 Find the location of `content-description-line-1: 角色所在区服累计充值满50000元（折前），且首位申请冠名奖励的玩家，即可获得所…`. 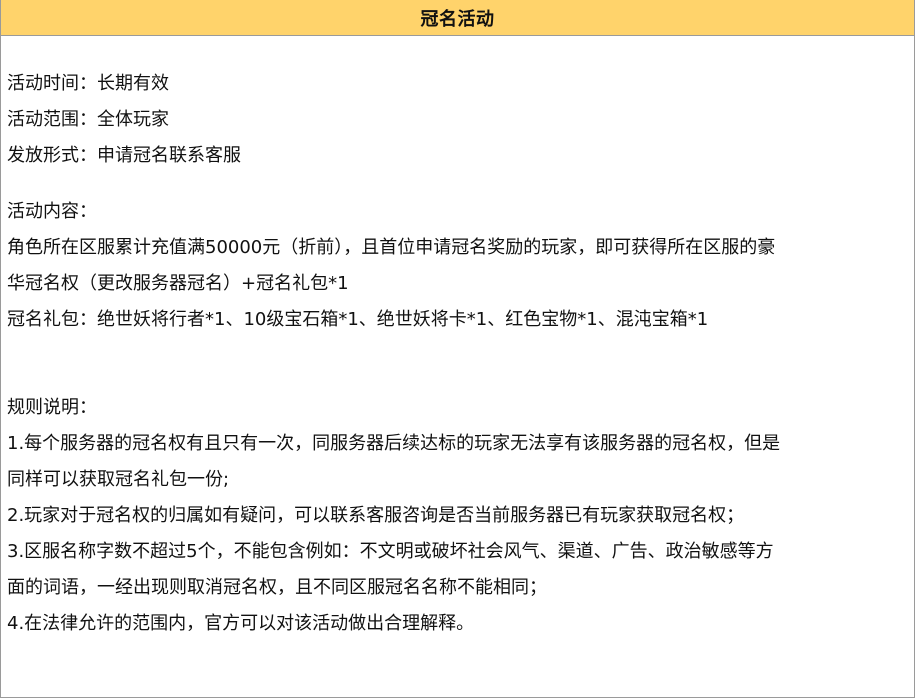

content-description-line-1: 角色所在区服累计充值满50000元（折前），且首位申请冠名奖励的玩家，即可获得所… is located at coordinates (391, 247).